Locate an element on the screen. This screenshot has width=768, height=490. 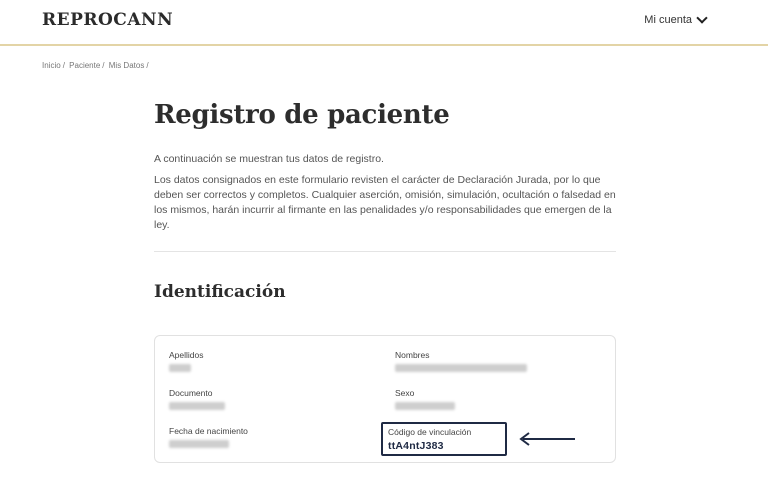
field-sexo: Sexo is located at coordinates (495, 399).